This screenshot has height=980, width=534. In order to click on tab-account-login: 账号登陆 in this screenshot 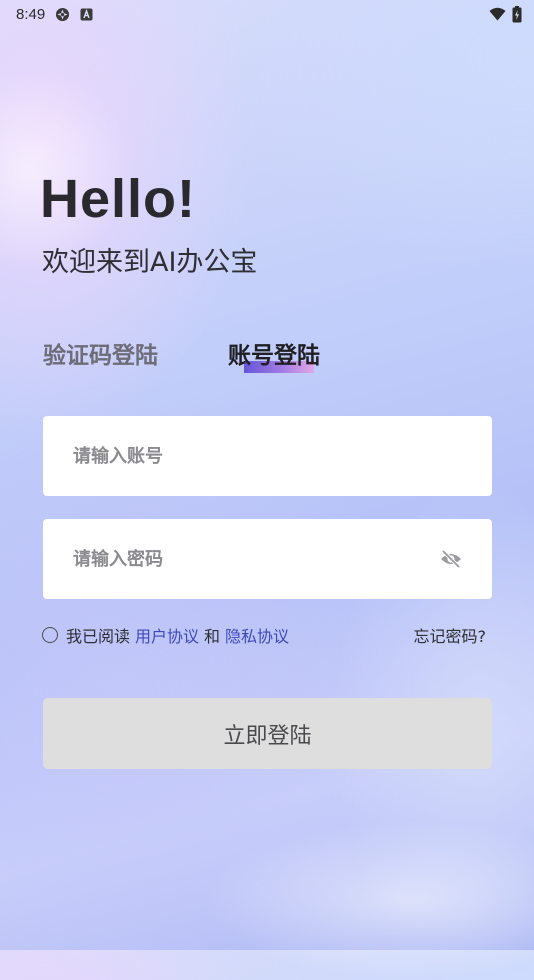, I will do `click(274, 353)`.